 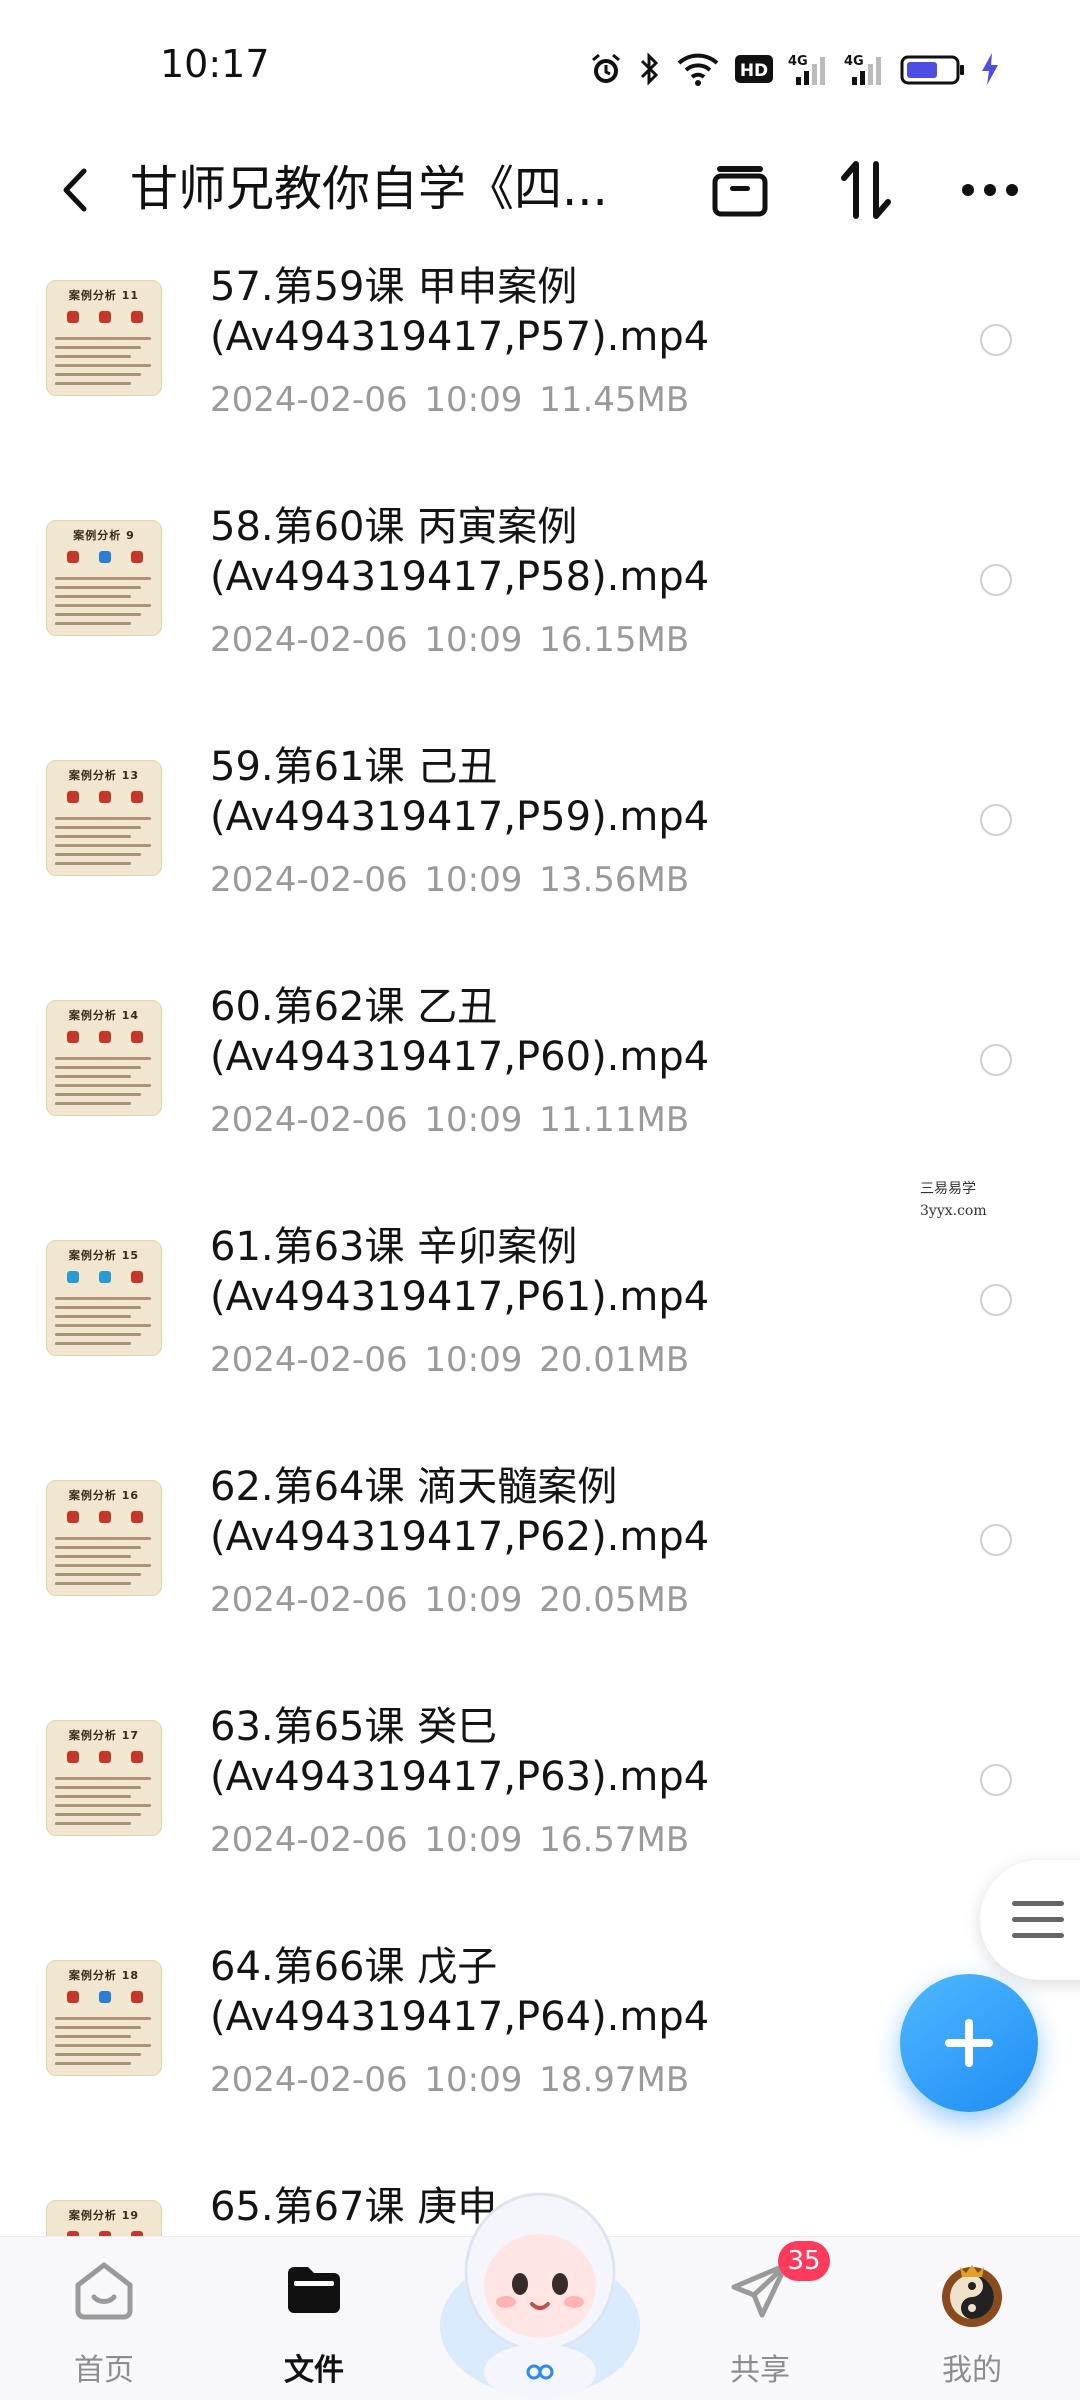 What do you see at coordinates (460, 1537) in the screenshot?
I see `file-name-line2: (Av494319417,P62).mp4` at bounding box center [460, 1537].